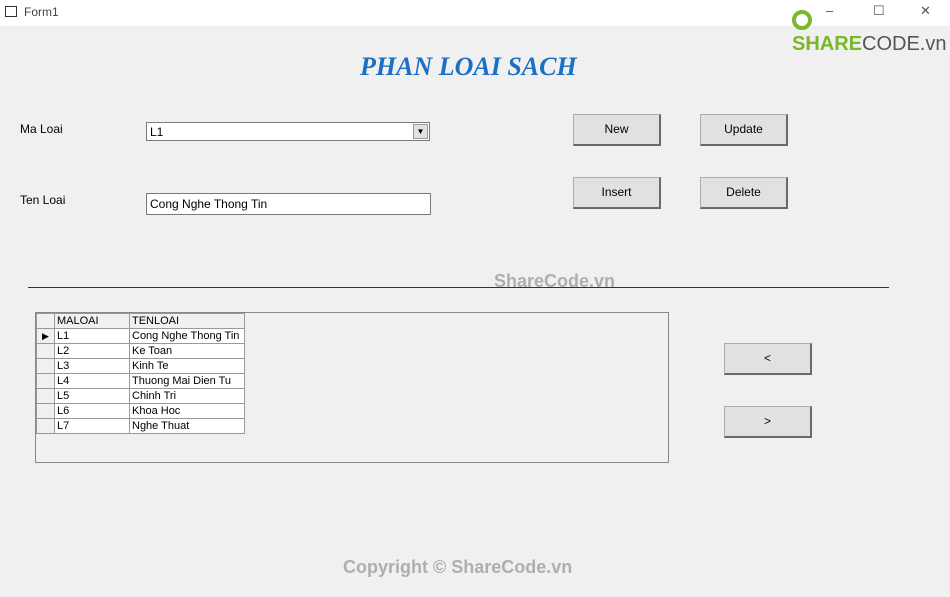  What do you see at coordinates (744, 130) in the screenshot?
I see `update-button: Update` at bounding box center [744, 130].